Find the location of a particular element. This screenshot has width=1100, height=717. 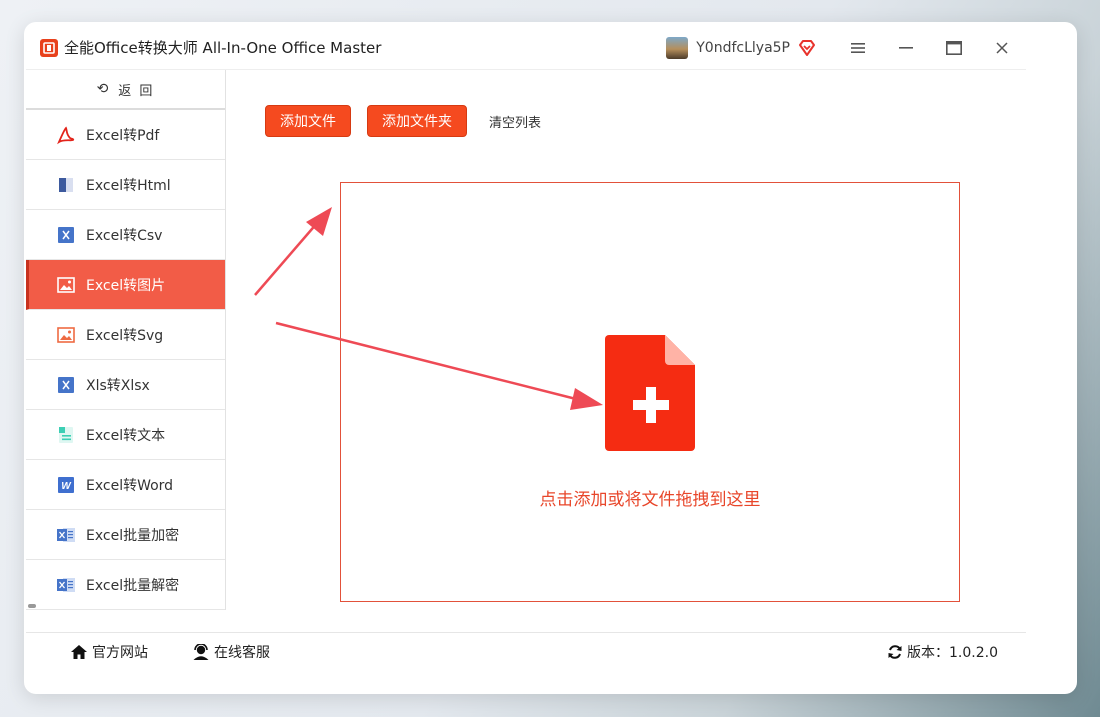

sidebar-item-label: Excel转Word is located at coordinates (130, 485).